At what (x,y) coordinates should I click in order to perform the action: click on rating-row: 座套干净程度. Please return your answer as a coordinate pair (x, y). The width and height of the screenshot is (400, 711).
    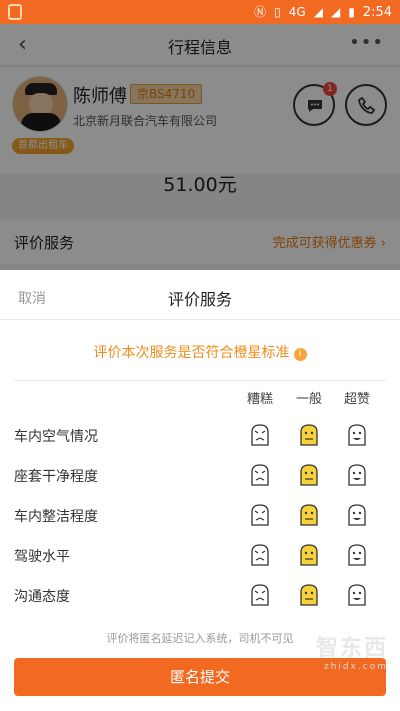
    Looking at the image, I should click on (200, 476).